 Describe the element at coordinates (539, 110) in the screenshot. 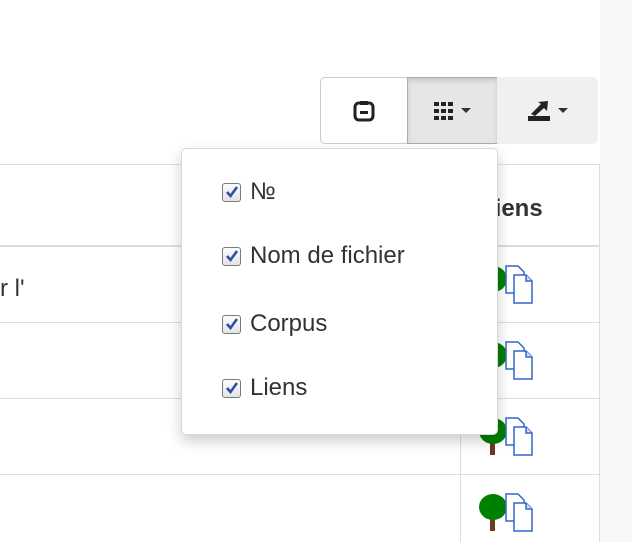

I see `export-icon` at that location.